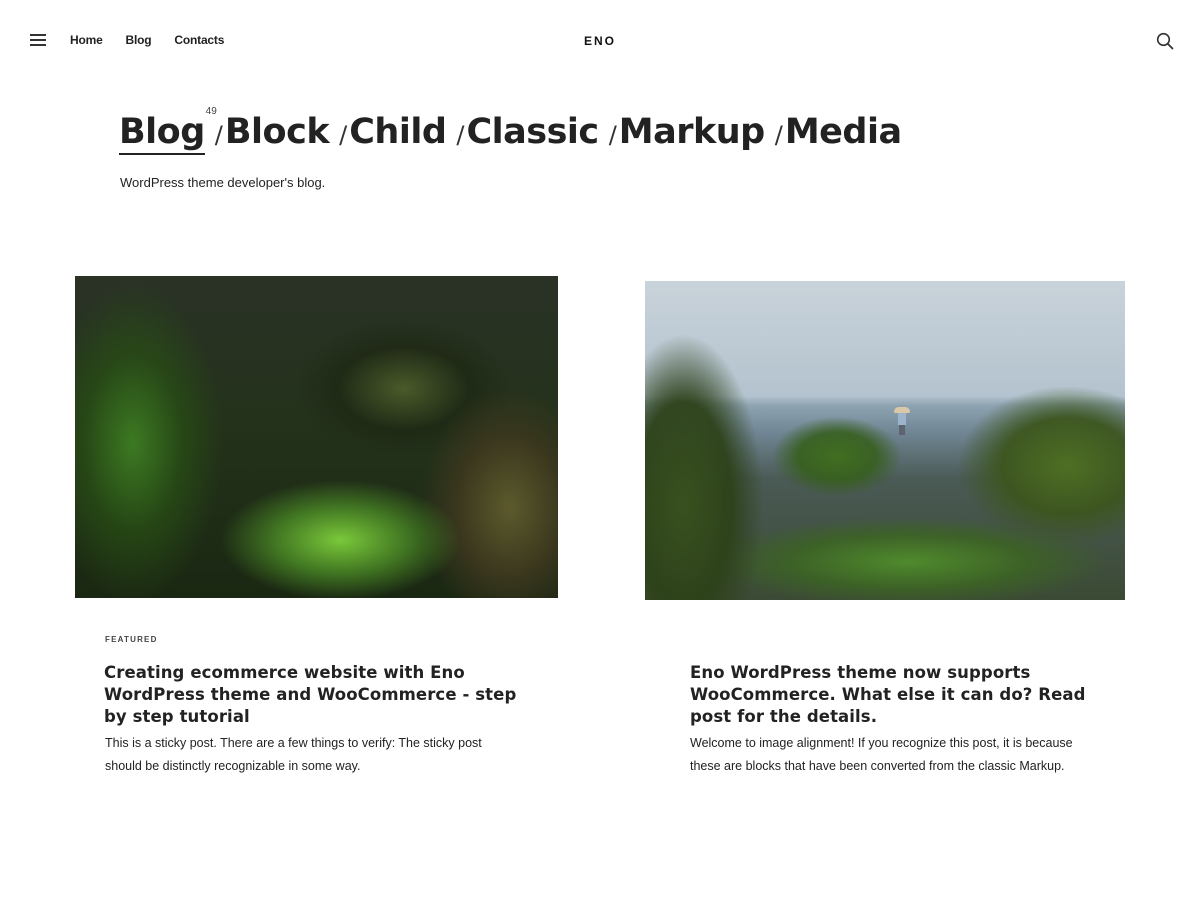 Image resolution: width=1200 pixels, height=900 pixels. What do you see at coordinates (532, 132) in the screenshot?
I see `crumb-classic: Classic` at bounding box center [532, 132].